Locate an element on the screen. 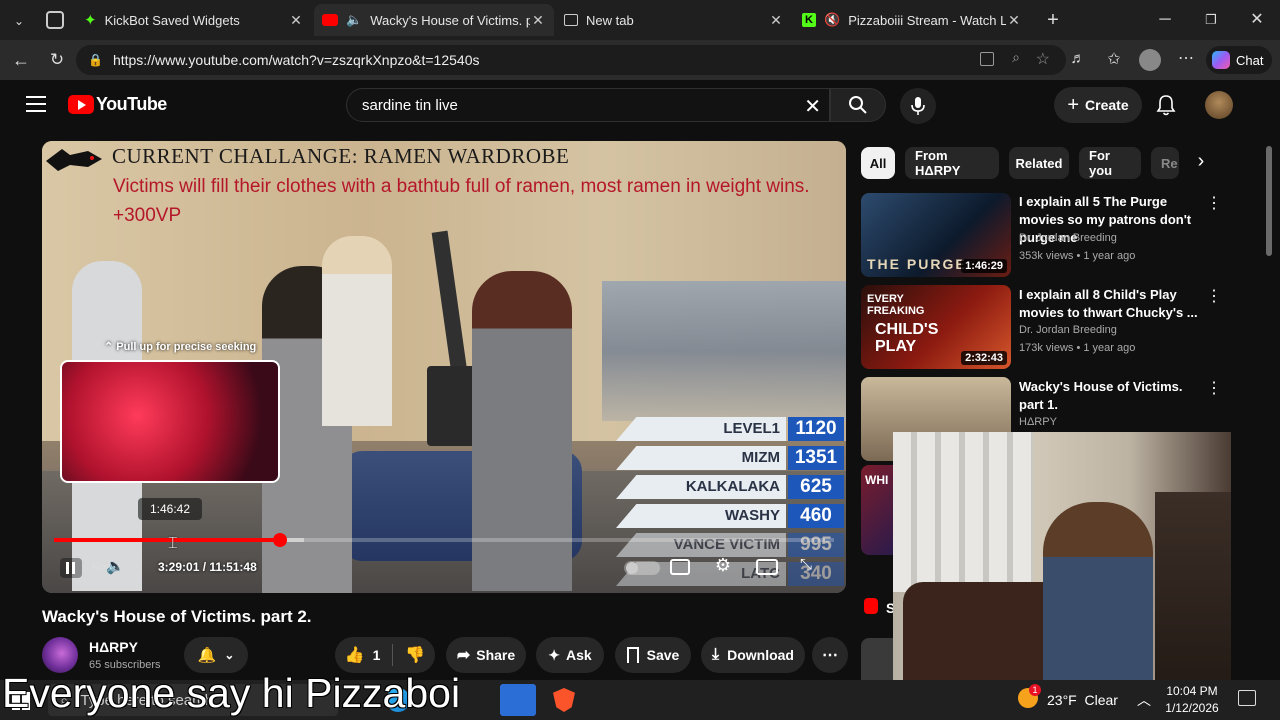 The width and height of the screenshot is (1280, 720). new-tab-button: + is located at coordinates (1053, 20).